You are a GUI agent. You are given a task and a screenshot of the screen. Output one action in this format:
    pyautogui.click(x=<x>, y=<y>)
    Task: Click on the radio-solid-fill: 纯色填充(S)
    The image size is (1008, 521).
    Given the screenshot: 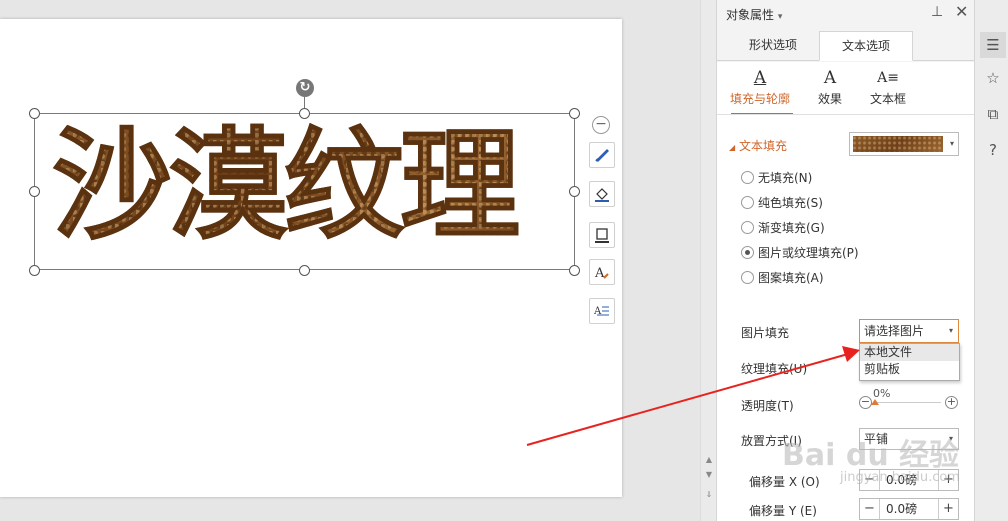 What is the action you would take?
    pyautogui.click(x=782, y=203)
    